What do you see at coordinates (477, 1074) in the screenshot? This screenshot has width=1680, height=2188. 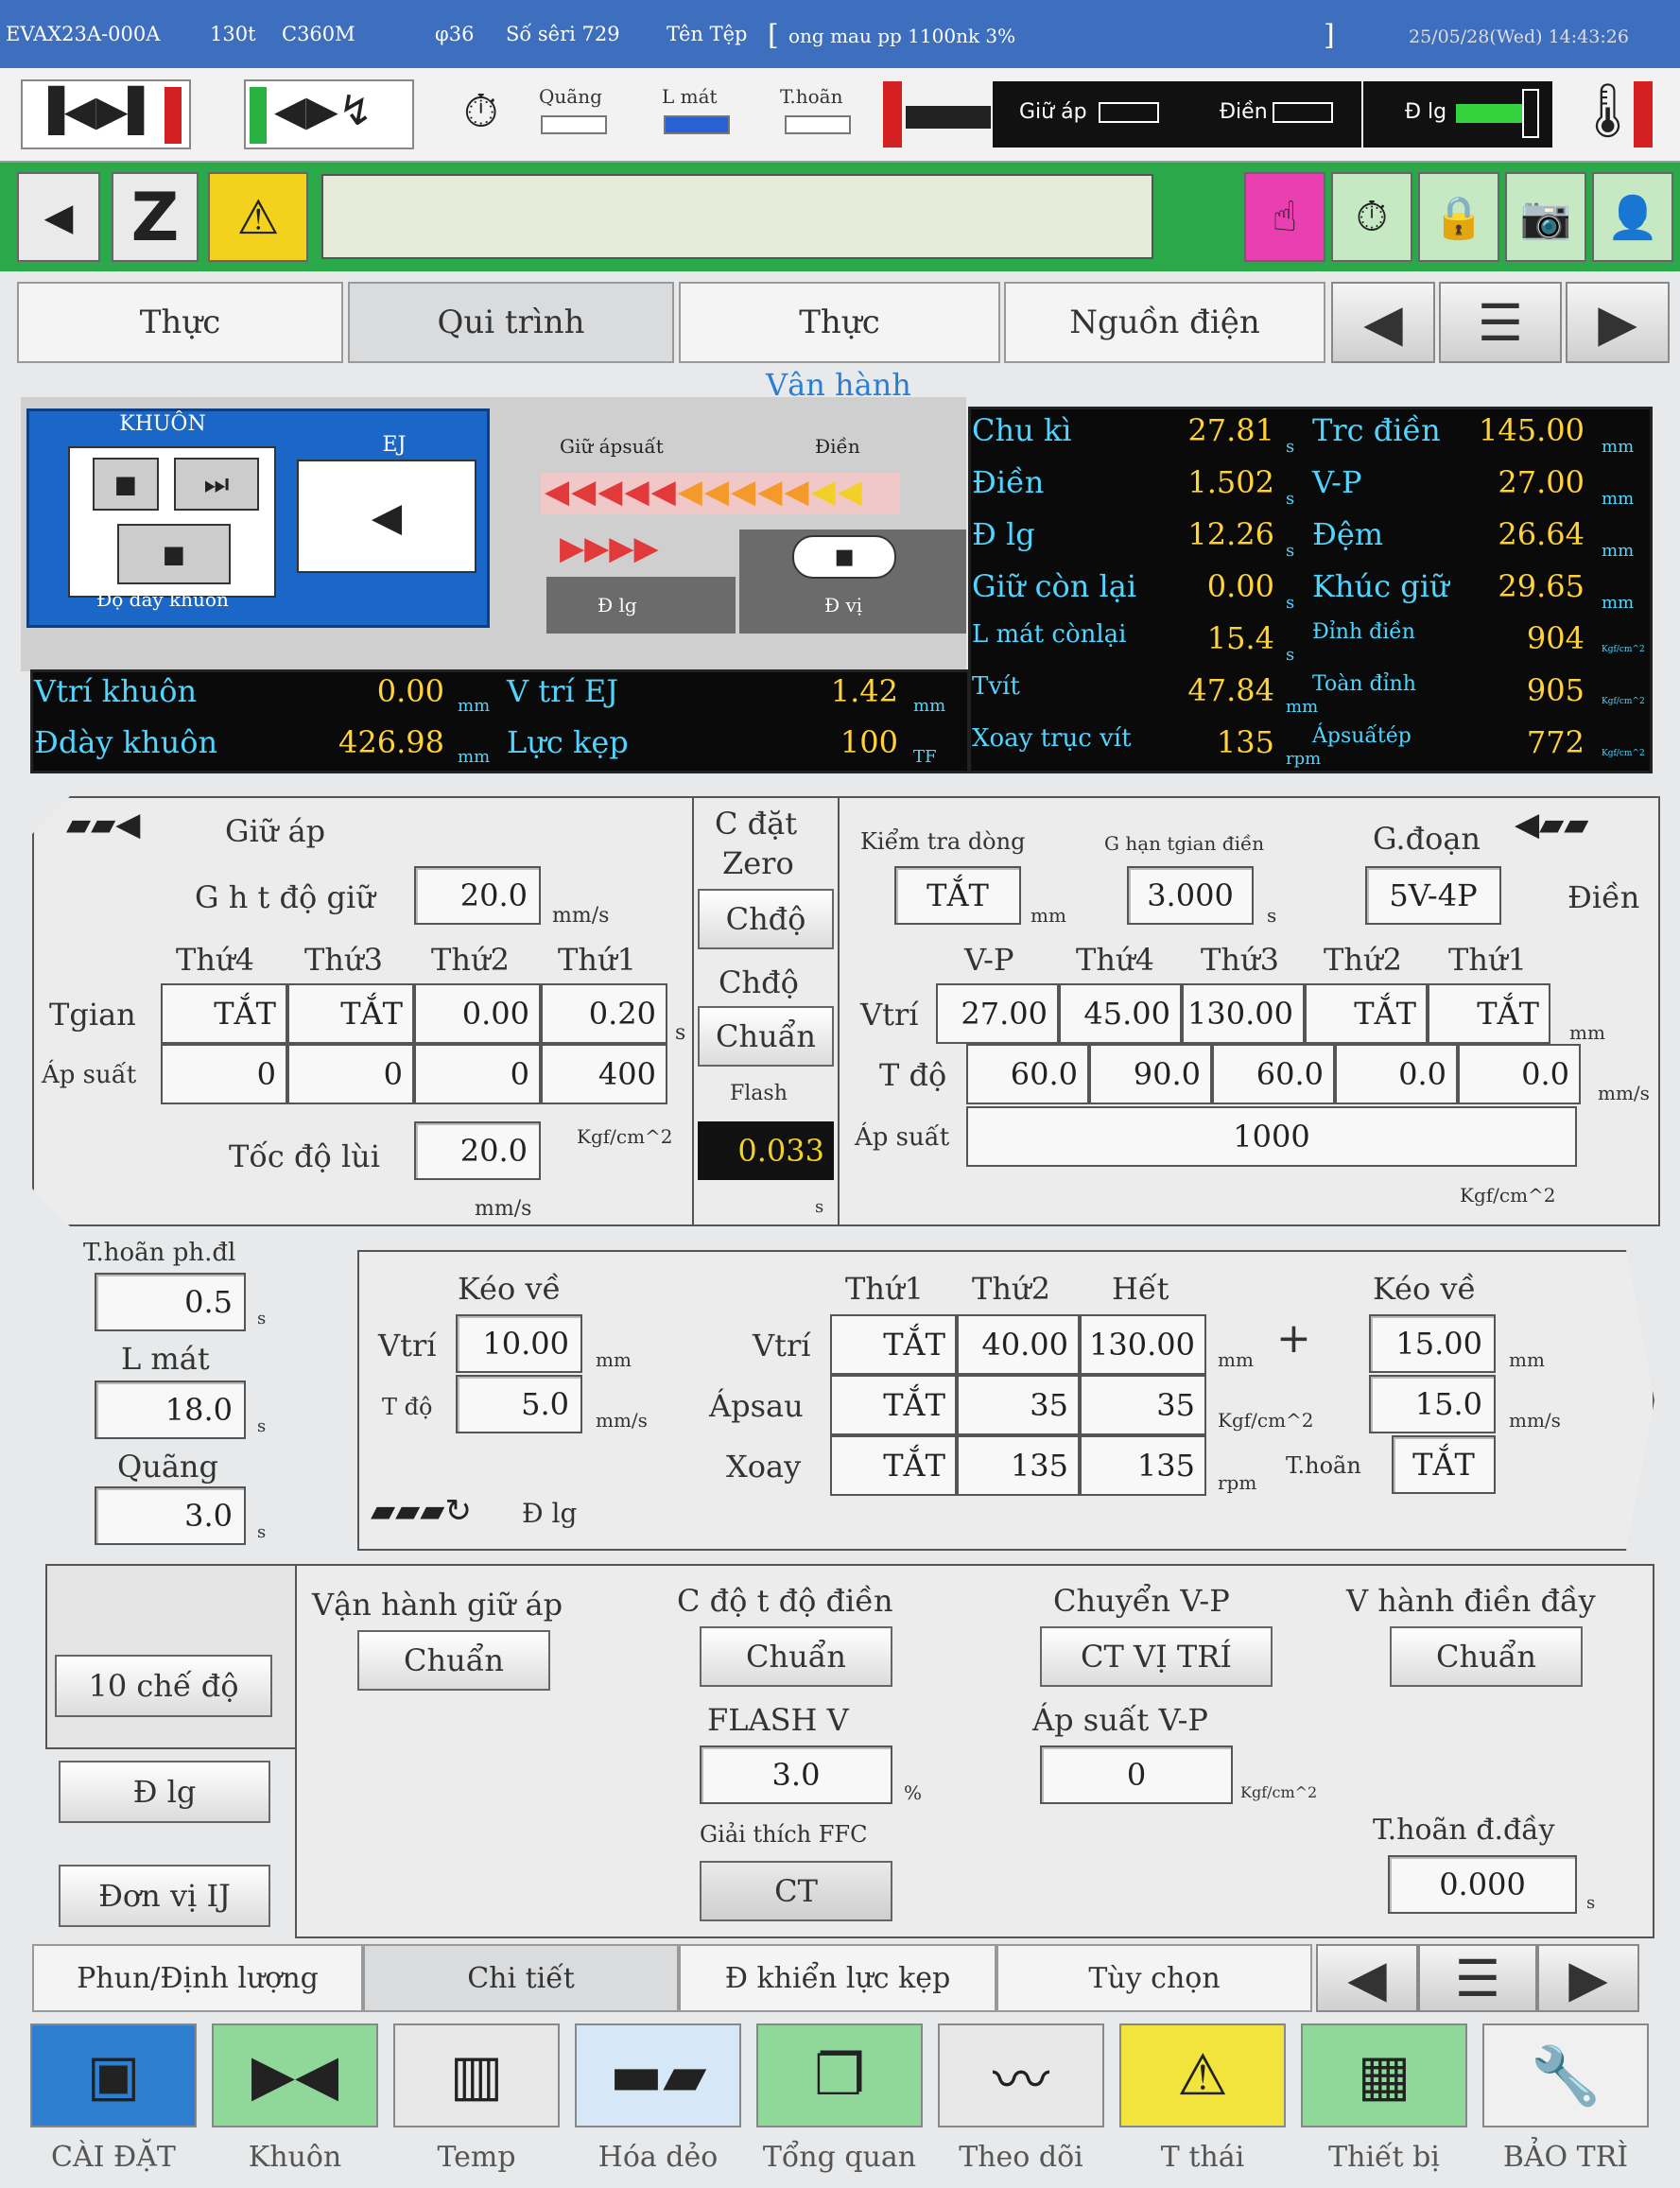 I see `hold-apsuat-2: 0` at bounding box center [477, 1074].